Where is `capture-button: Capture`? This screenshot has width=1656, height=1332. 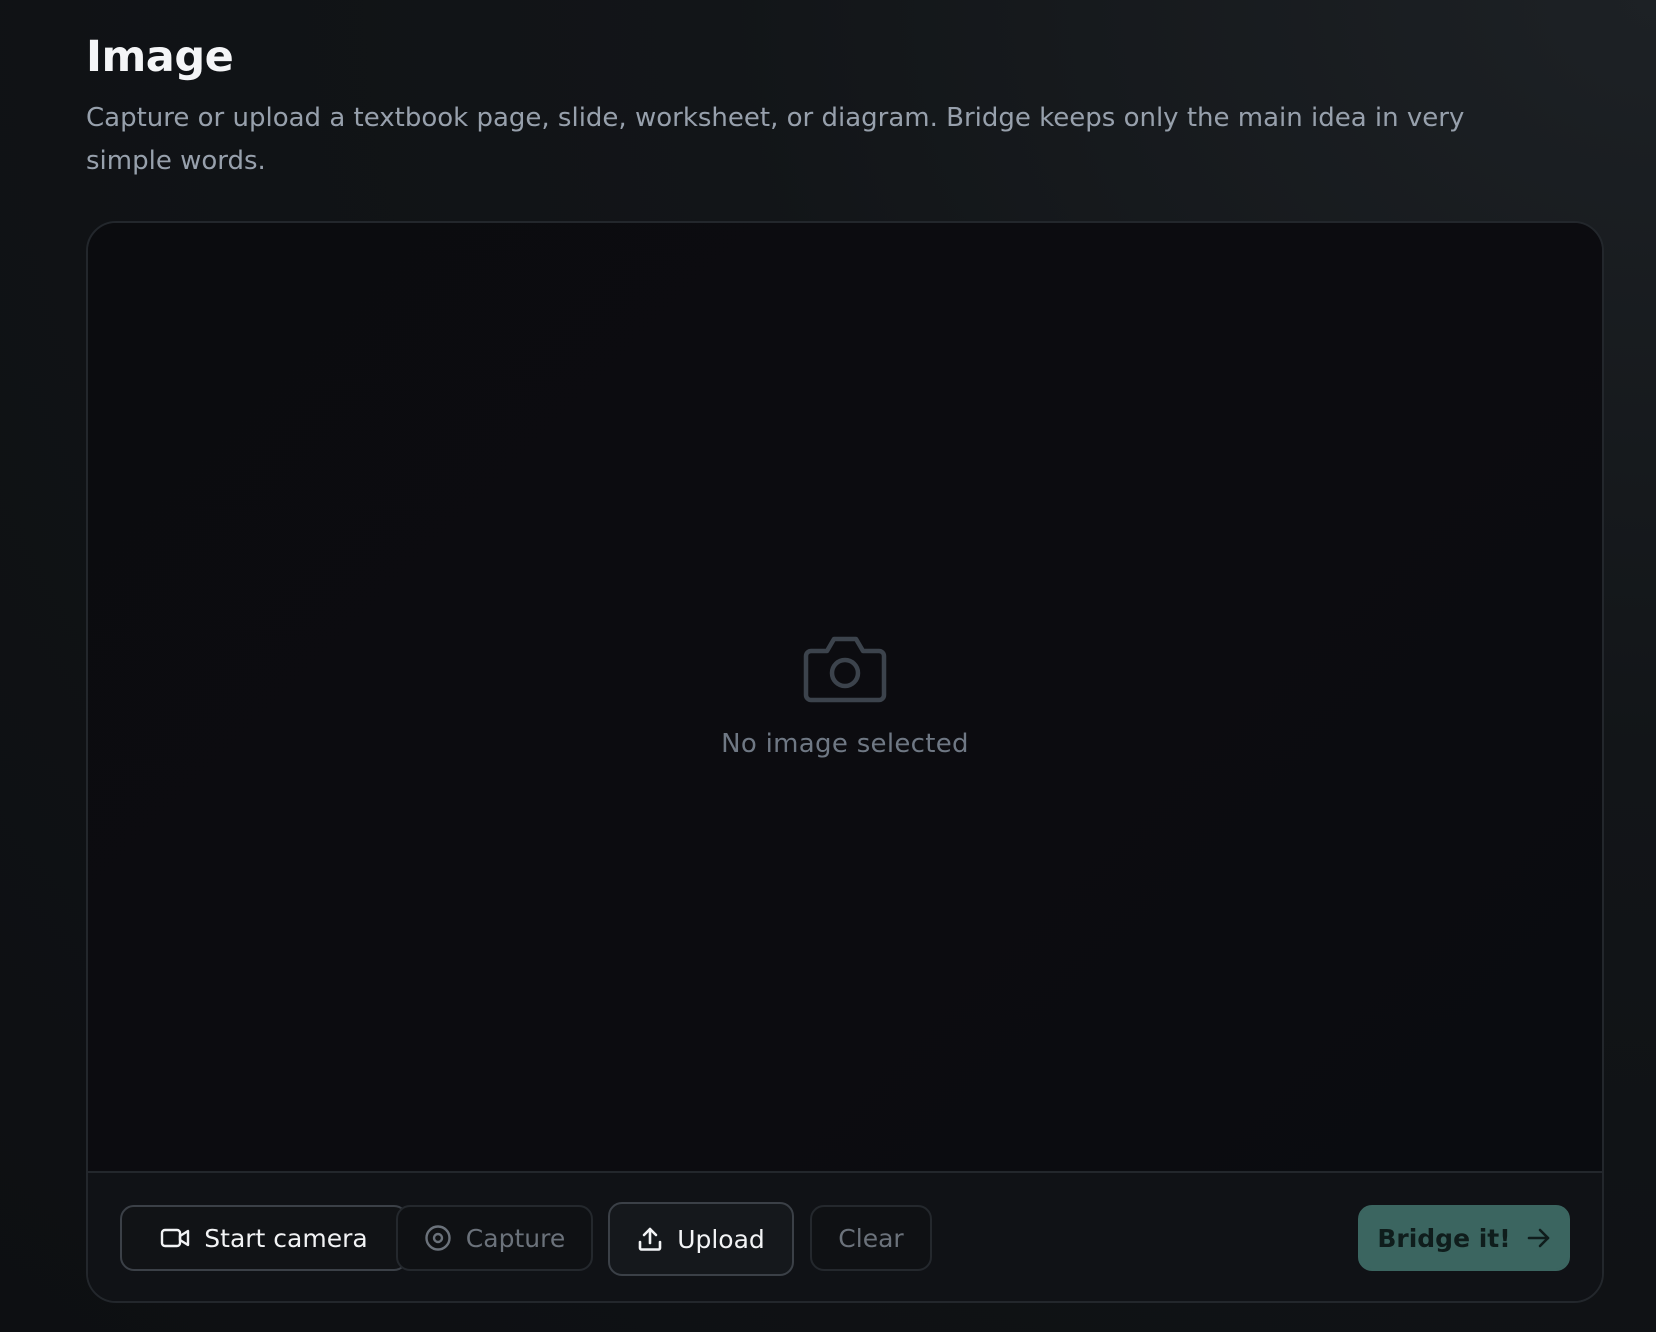
capture-button: Capture is located at coordinates (494, 1238).